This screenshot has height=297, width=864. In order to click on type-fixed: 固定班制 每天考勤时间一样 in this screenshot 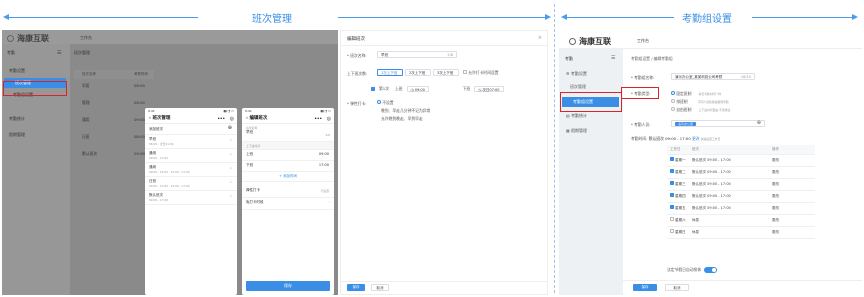, I will do `click(696, 94)`.